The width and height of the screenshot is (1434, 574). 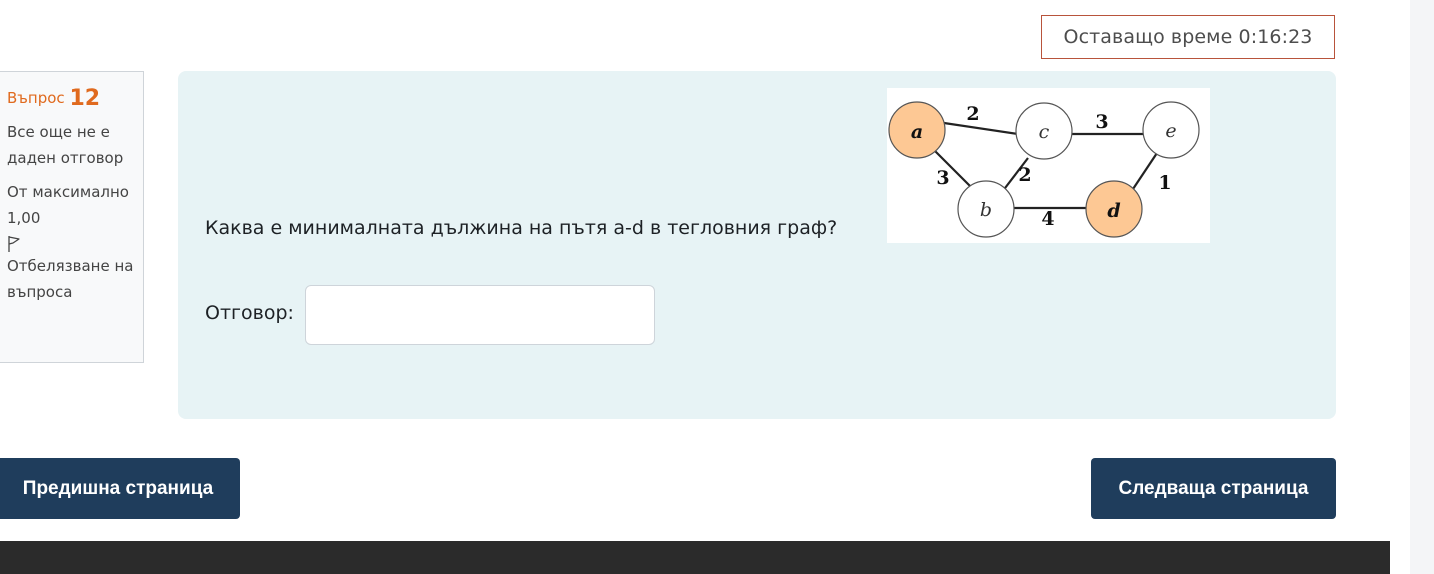 I want to click on quiz-timer: Оставащо време 0:16:23, so click(x=1188, y=37).